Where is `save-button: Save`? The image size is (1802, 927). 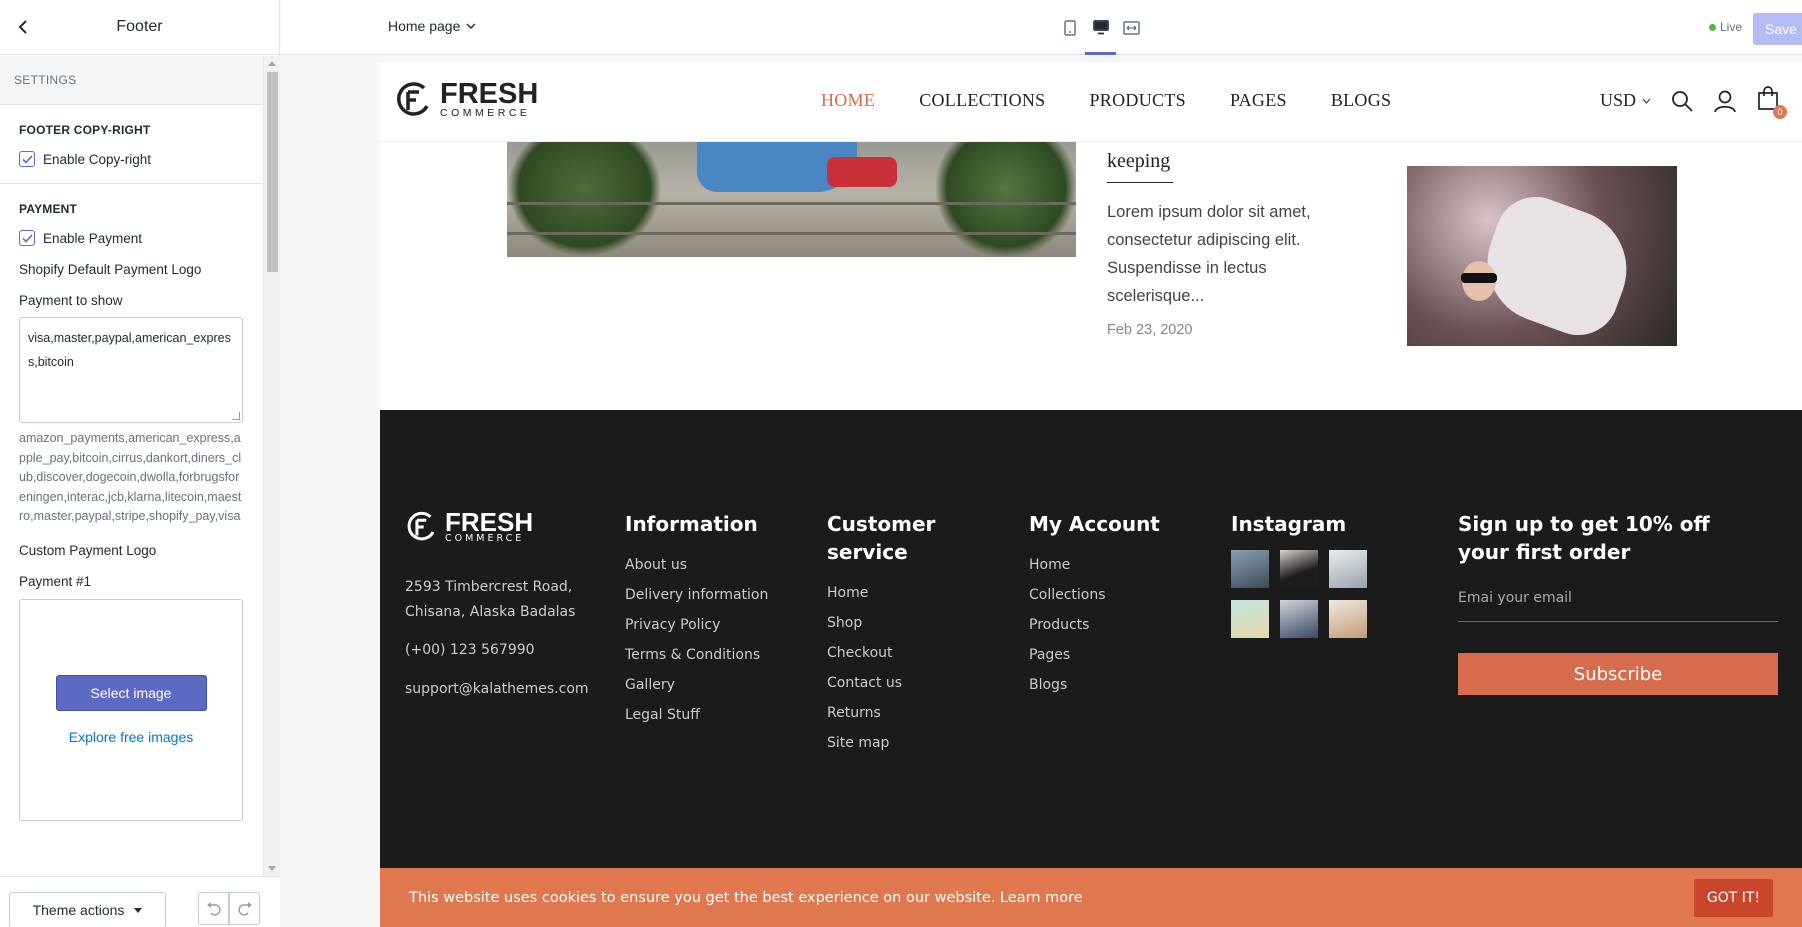 save-button: Save is located at coordinates (1777, 29).